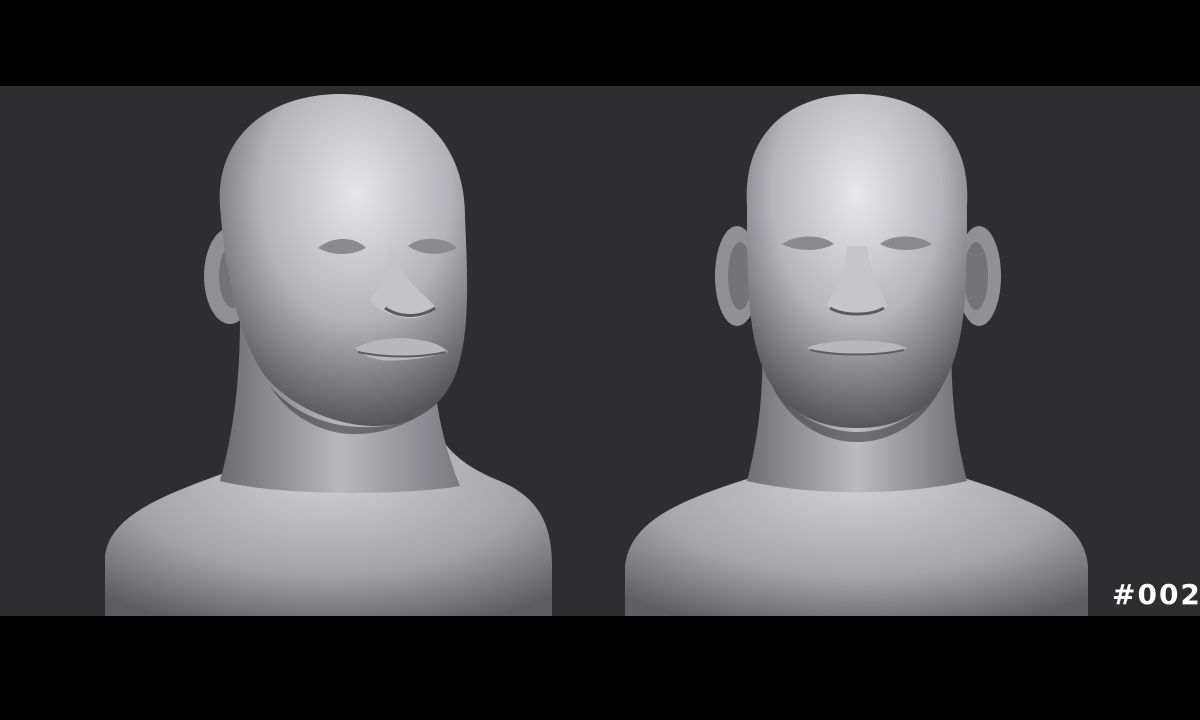  I want to click on image-number-label: #002, so click(1156, 594).